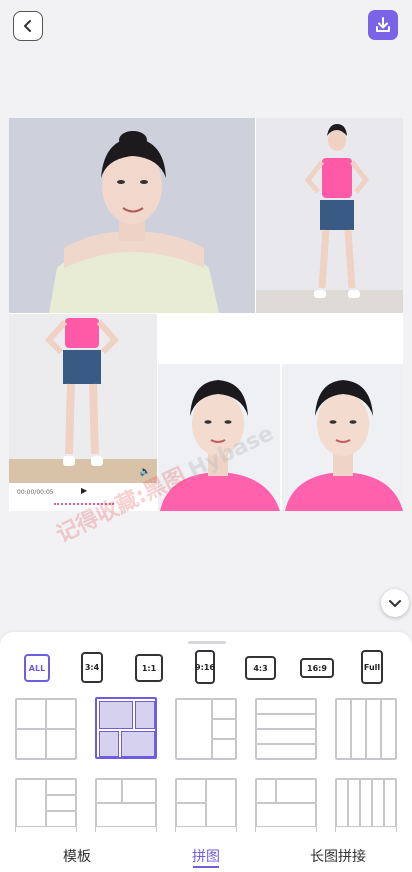 The width and height of the screenshot is (412, 872). I want to click on tab-template: 模板, so click(77, 856).